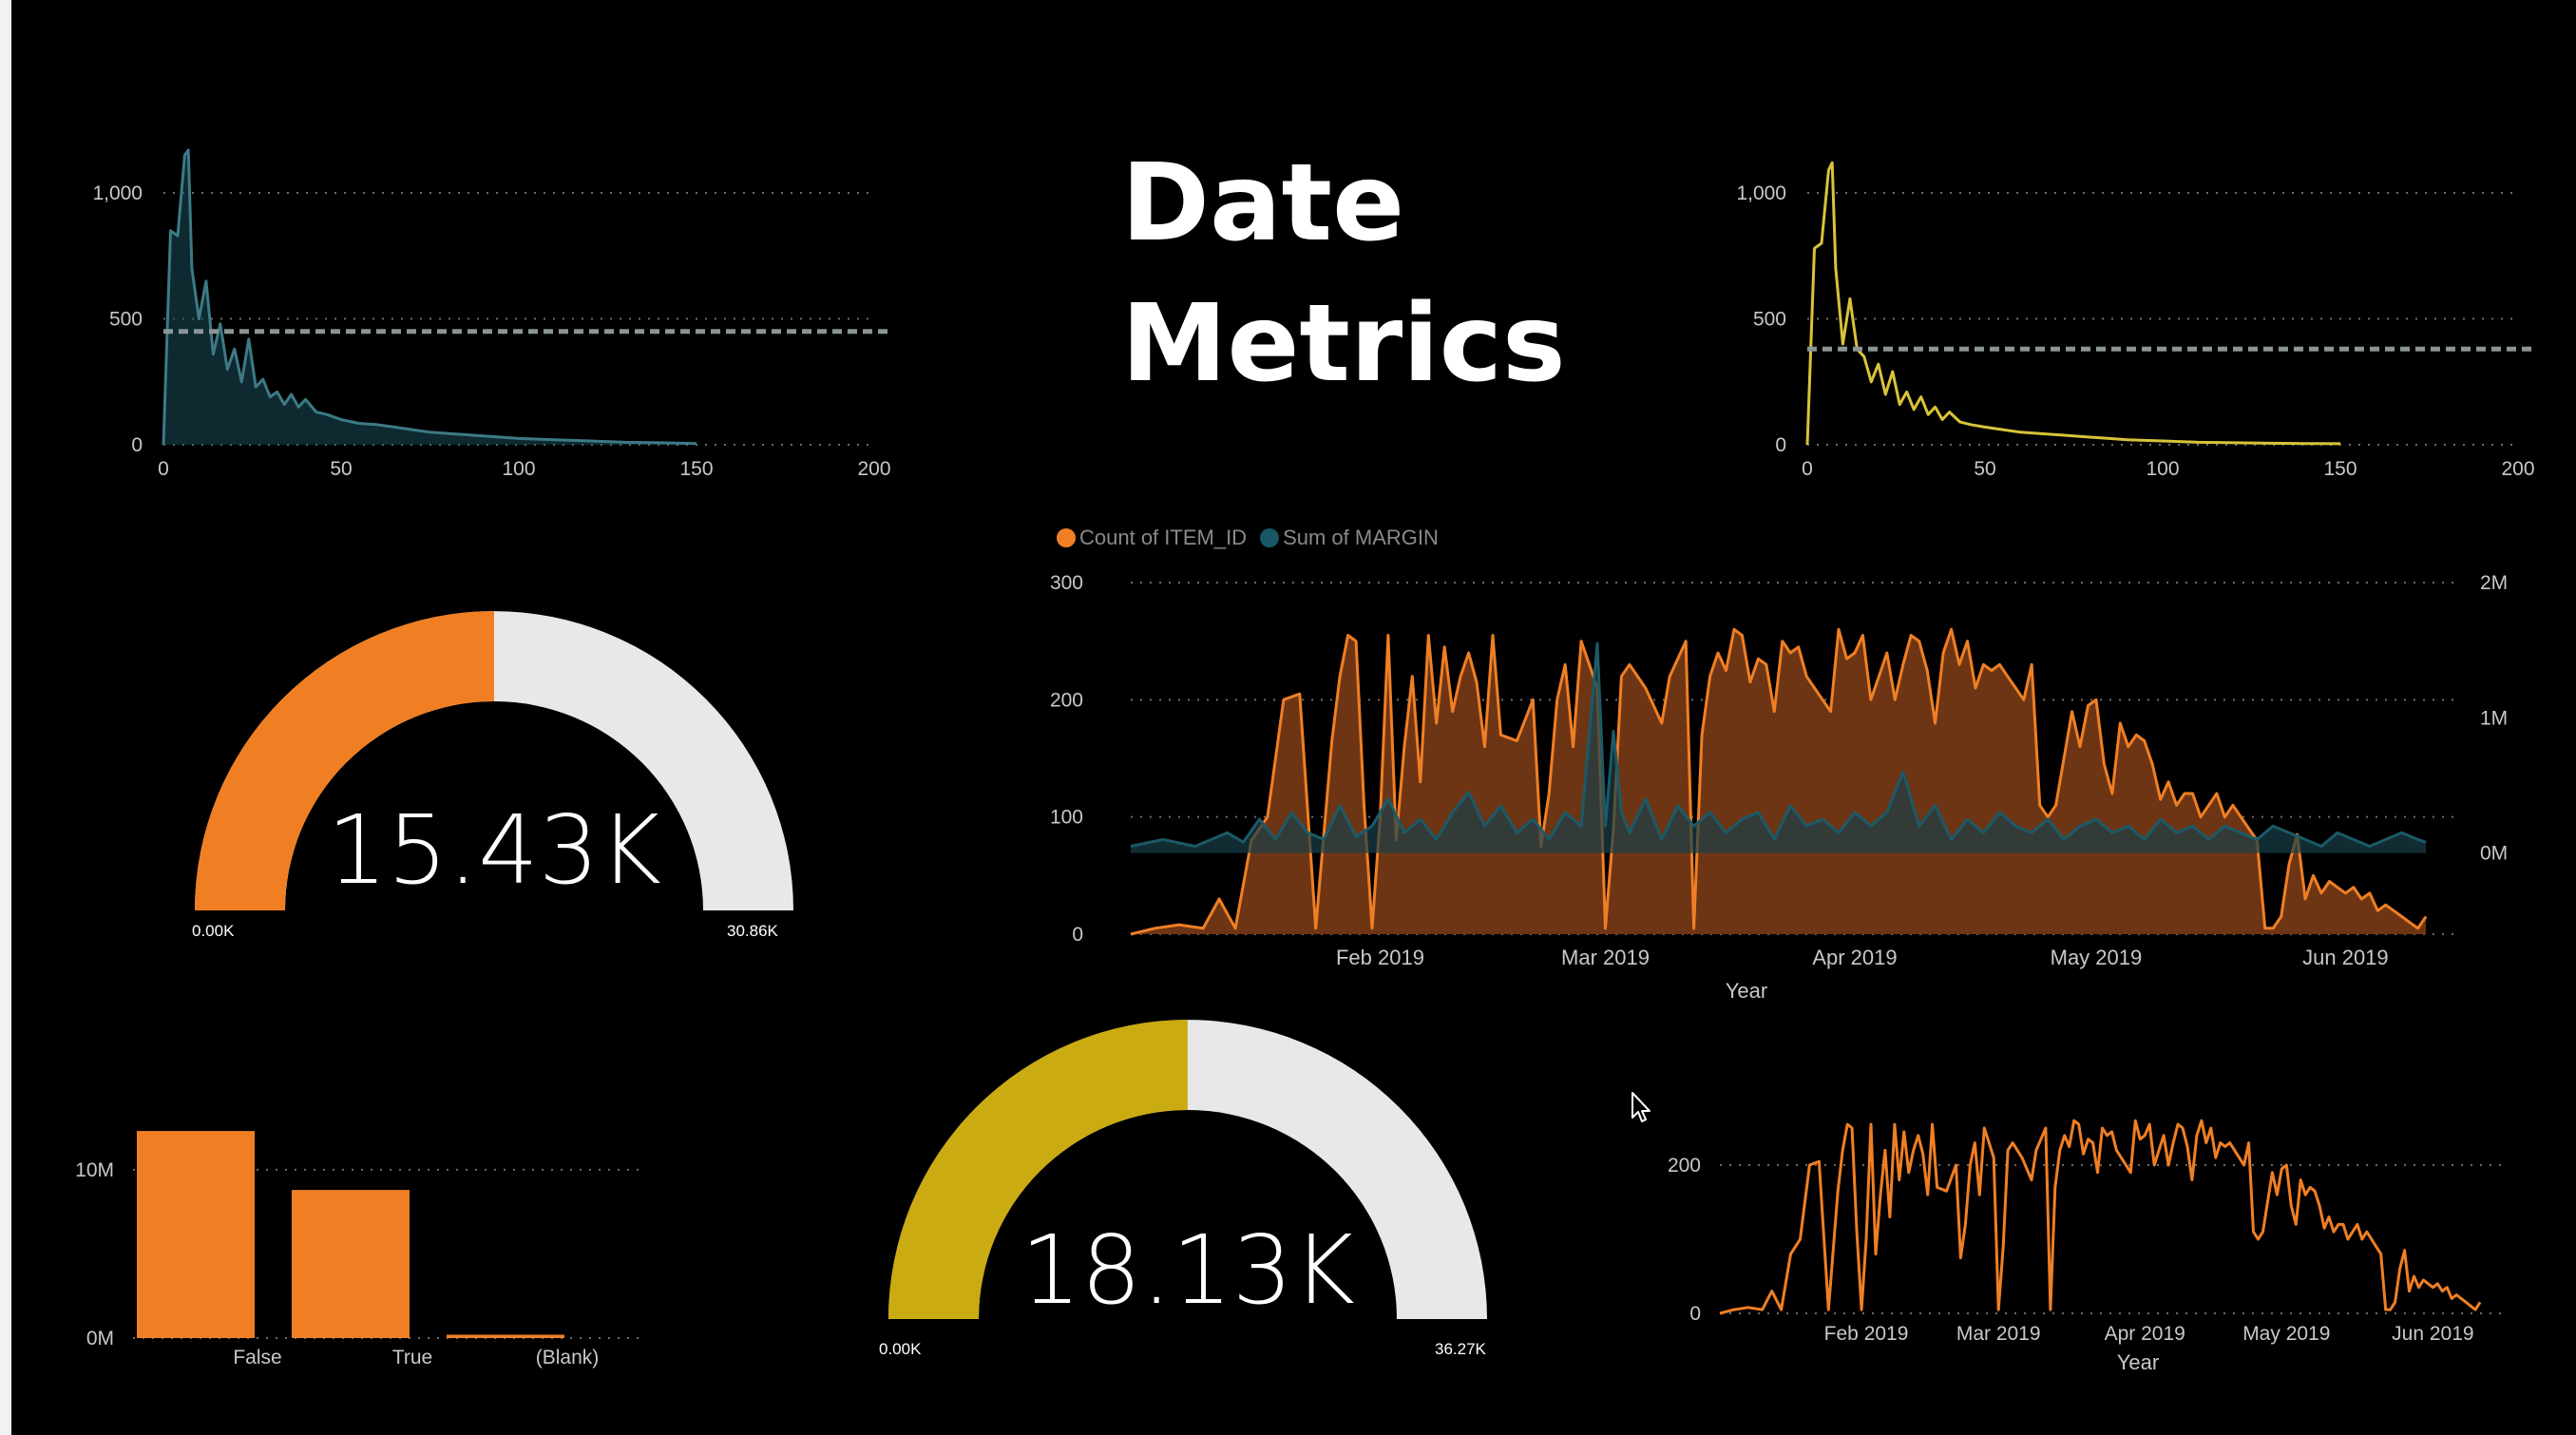 The height and width of the screenshot is (1435, 2576). I want to click on gauge-orange-value: 15.43K, so click(494, 850).